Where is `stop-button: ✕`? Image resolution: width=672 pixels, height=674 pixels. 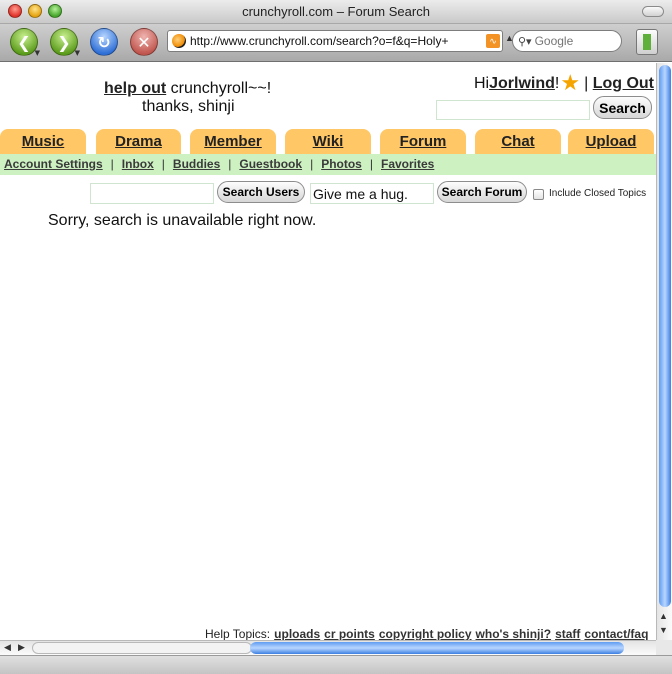 stop-button: ✕ is located at coordinates (144, 42).